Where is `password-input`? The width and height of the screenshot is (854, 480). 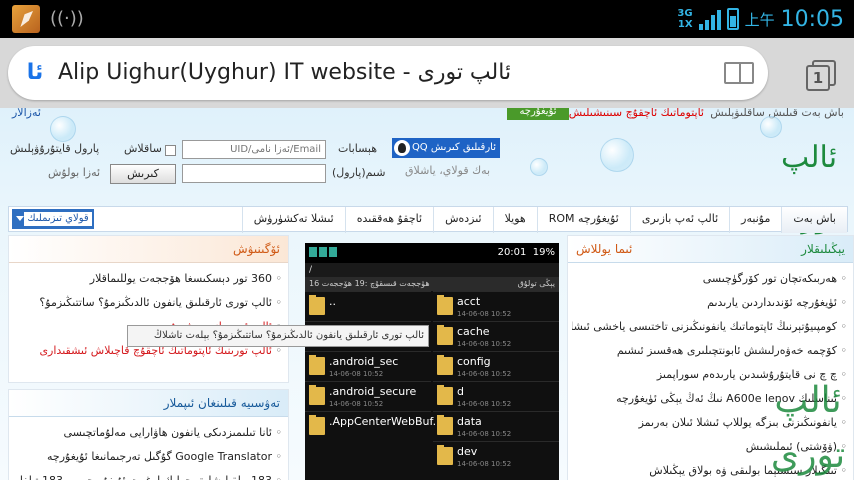
password-input is located at coordinates (254, 173).